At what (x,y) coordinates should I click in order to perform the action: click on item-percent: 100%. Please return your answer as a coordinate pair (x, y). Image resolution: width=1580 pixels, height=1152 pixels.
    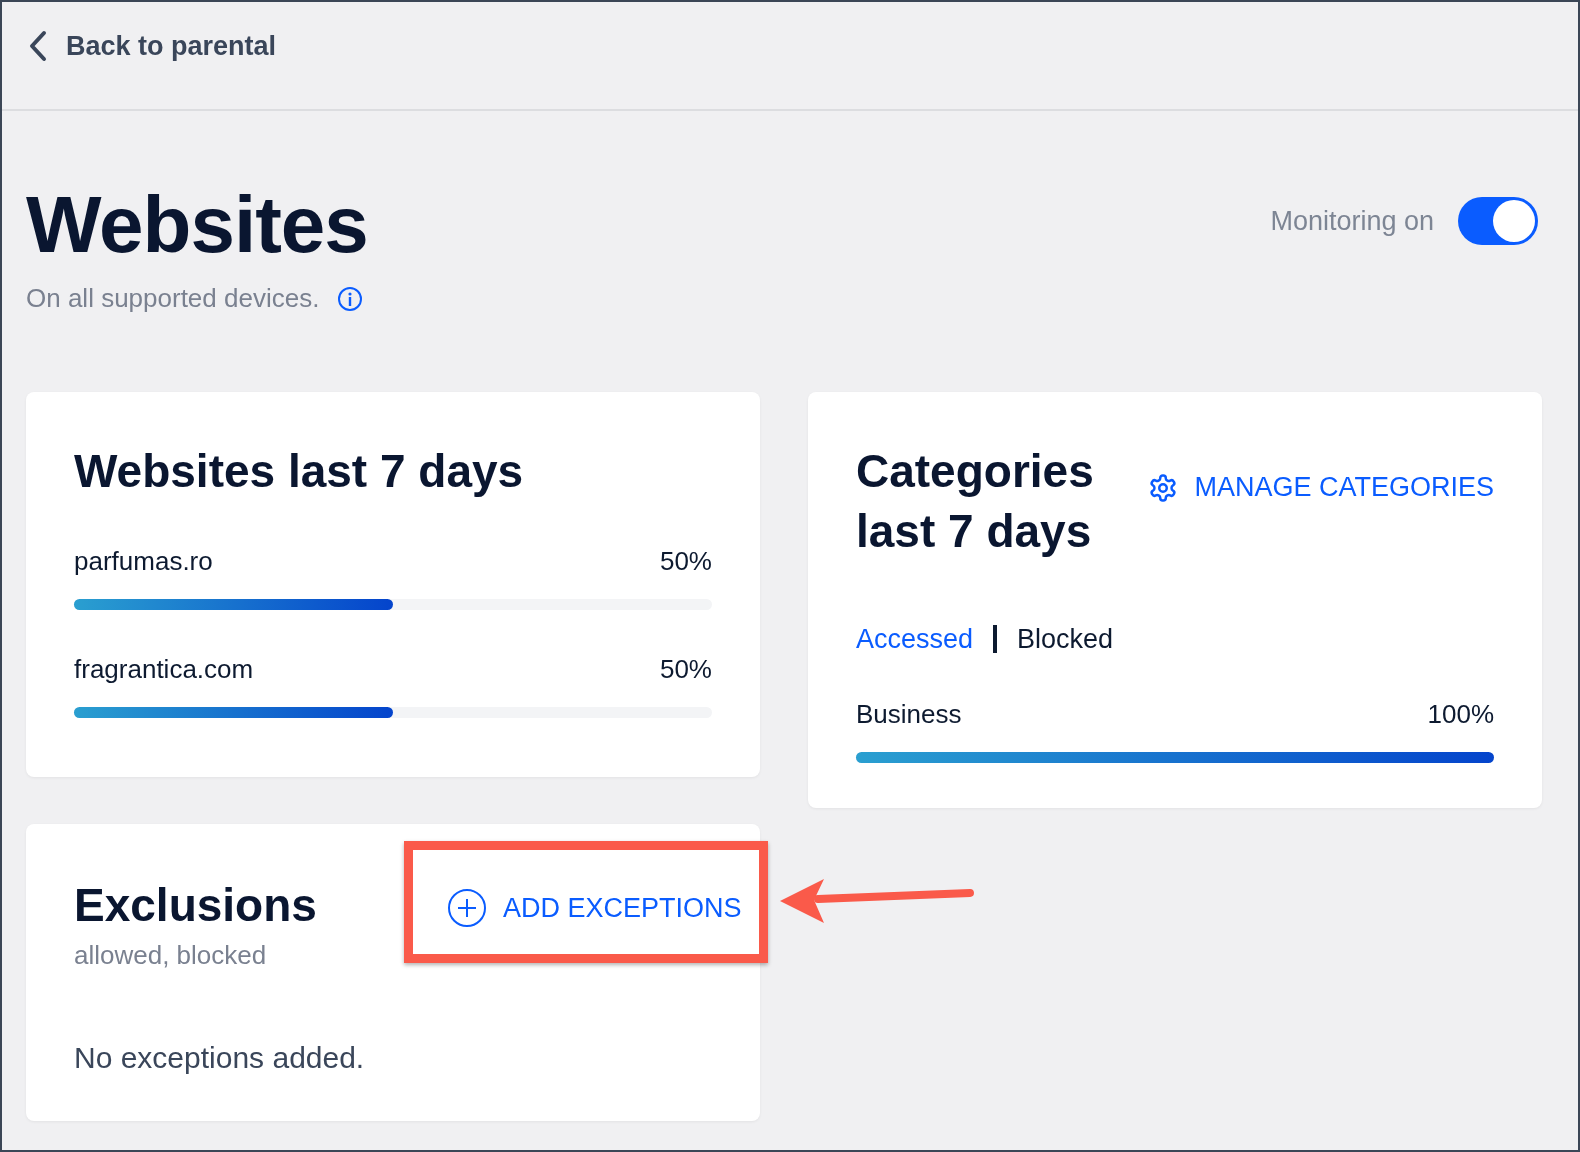
    Looking at the image, I should click on (1460, 714).